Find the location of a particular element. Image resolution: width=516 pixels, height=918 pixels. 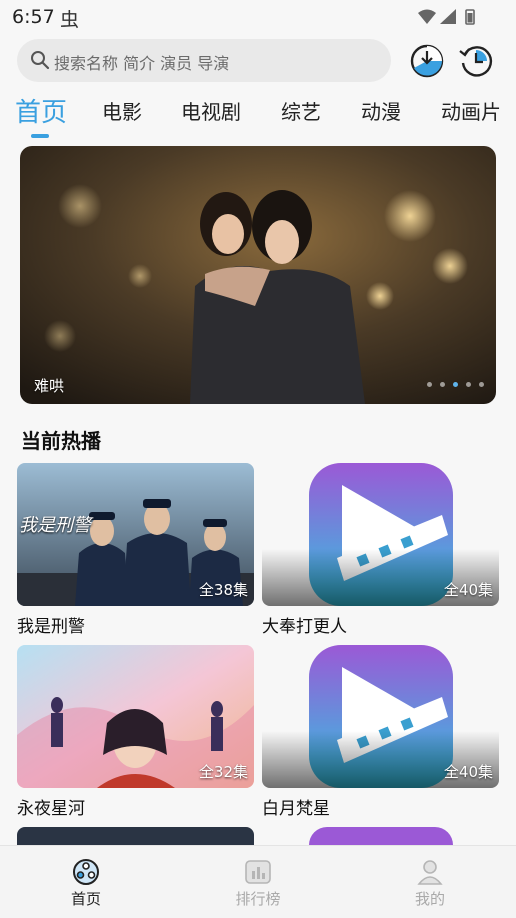

episode-count: 全32集 is located at coordinates (223, 772).